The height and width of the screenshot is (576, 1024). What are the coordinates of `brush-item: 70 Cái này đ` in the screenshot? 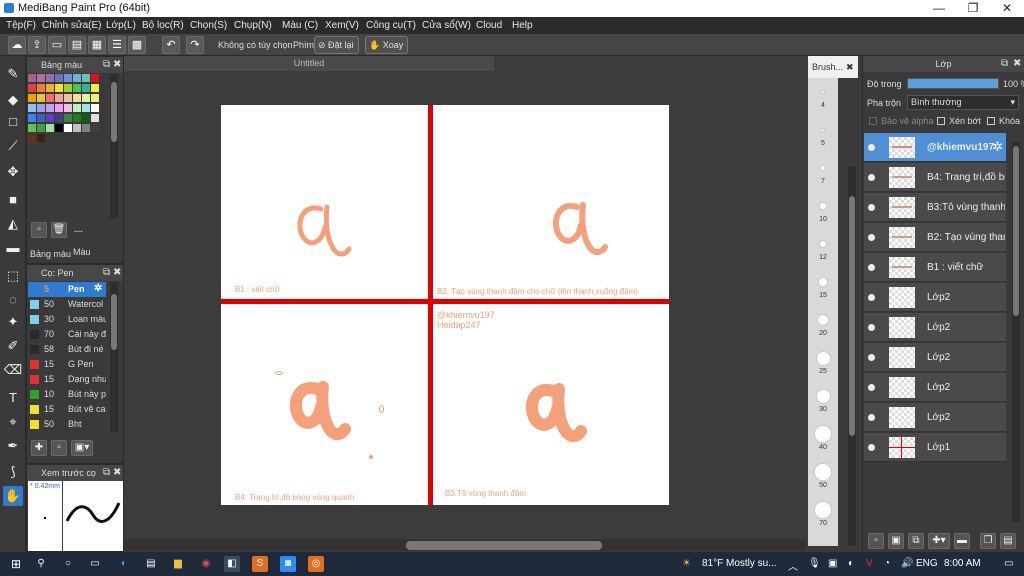 It's located at (67, 334).